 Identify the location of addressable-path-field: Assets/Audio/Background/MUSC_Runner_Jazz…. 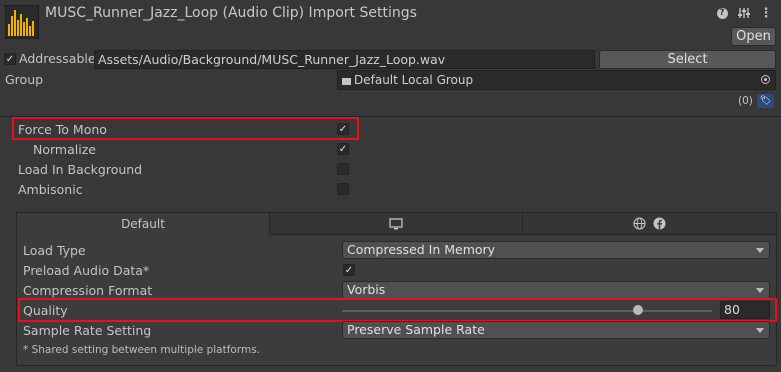
(344, 59).